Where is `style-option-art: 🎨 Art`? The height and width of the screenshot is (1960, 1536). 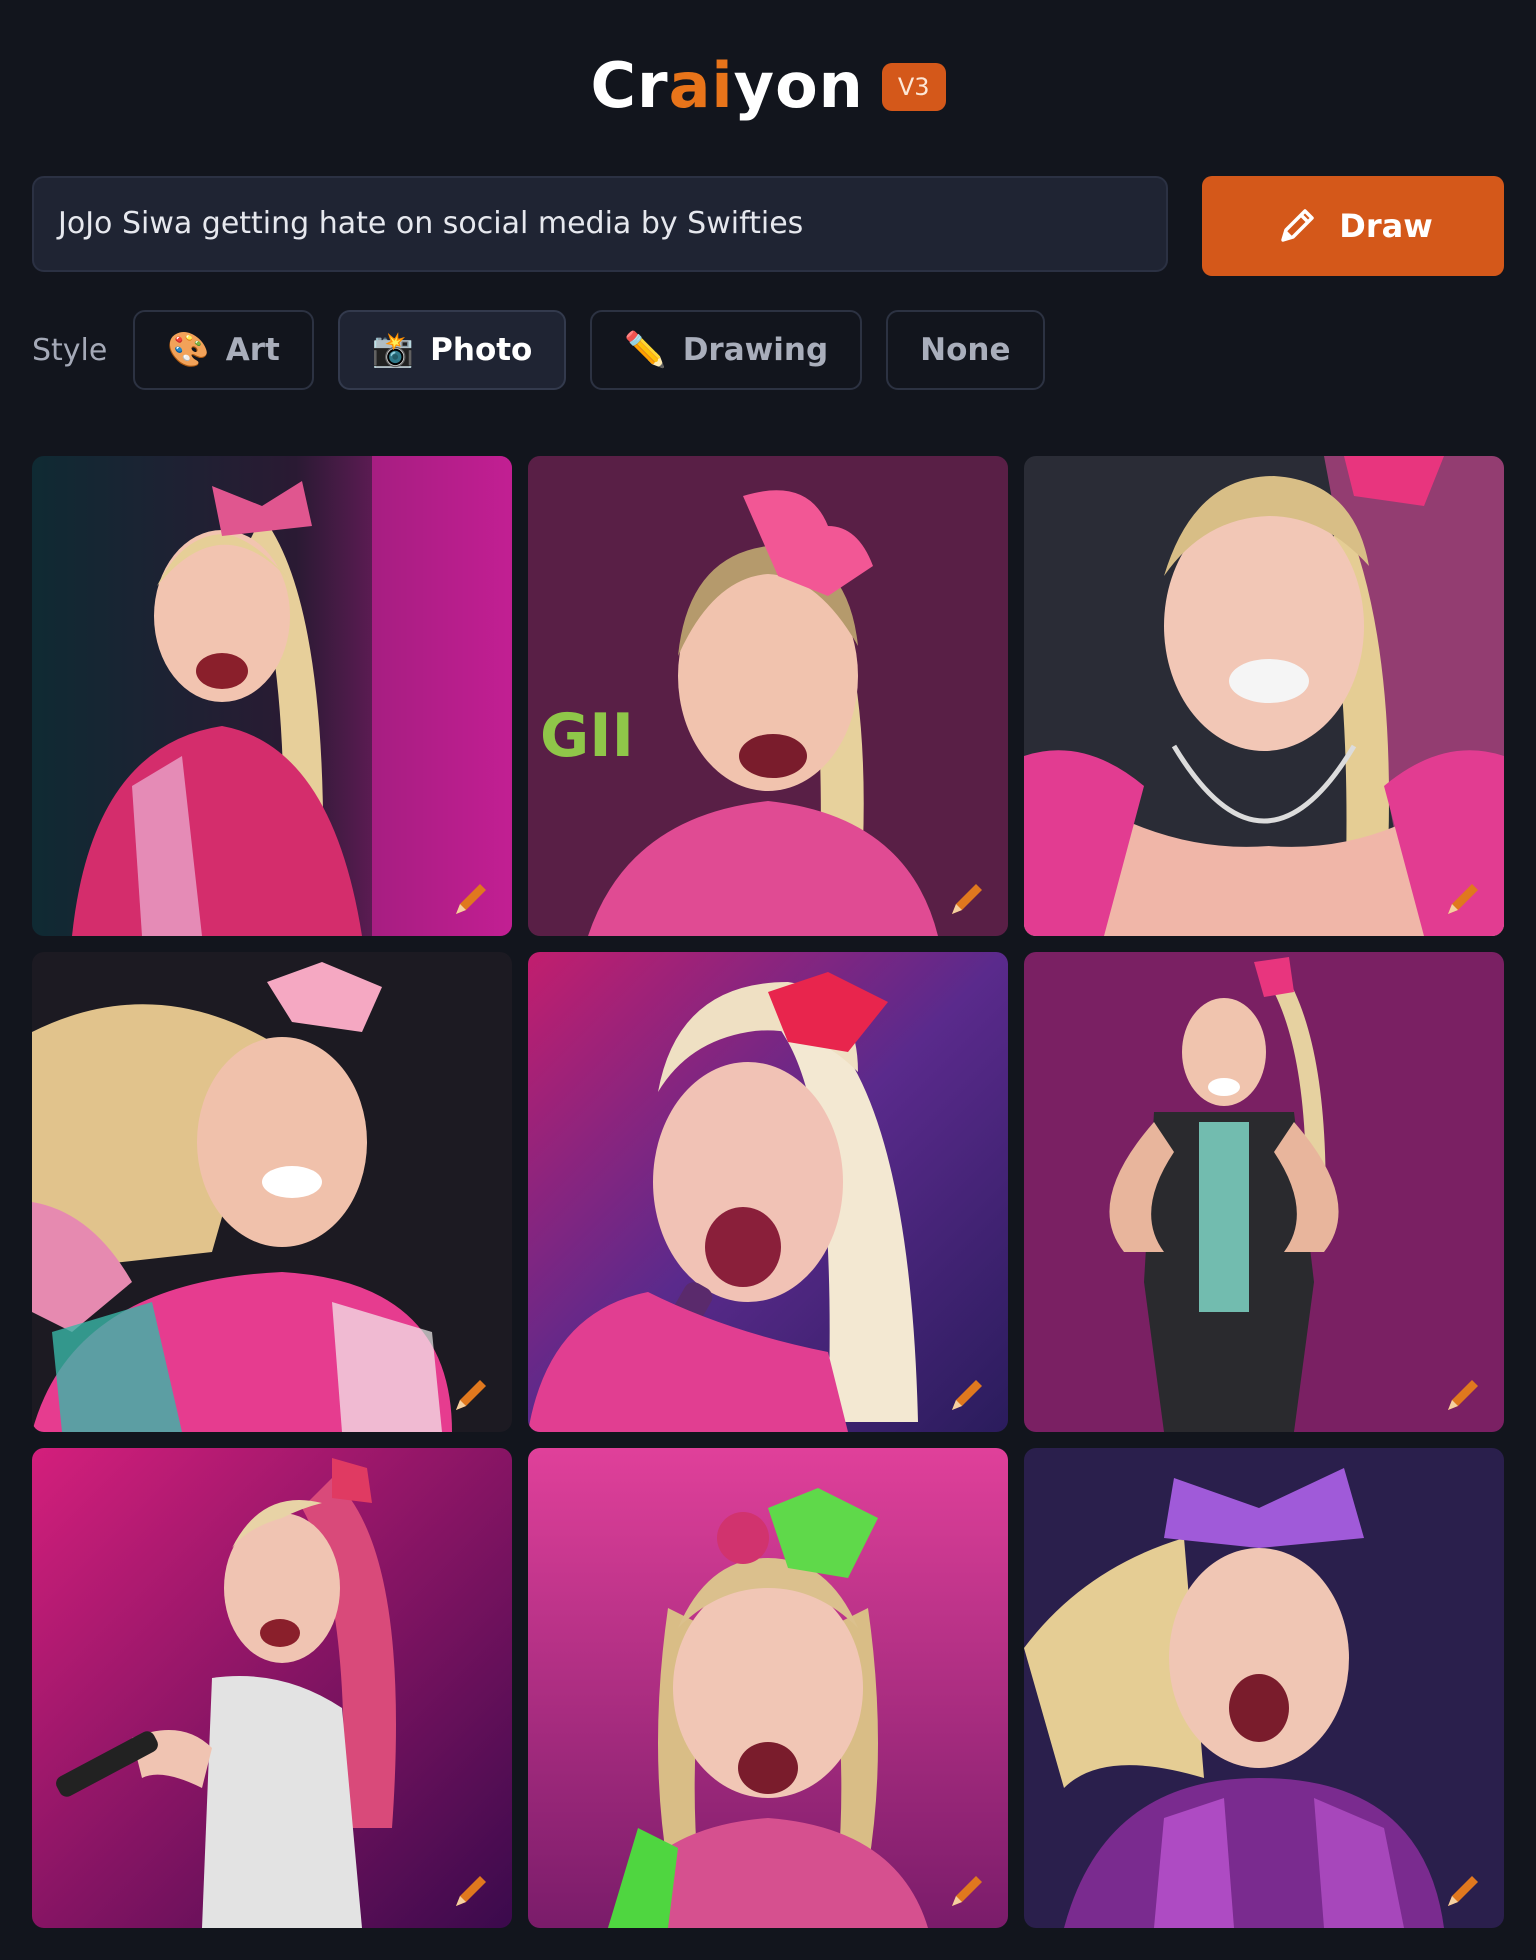
style-option-art: 🎨 Art is located at coordinates (223, 350).